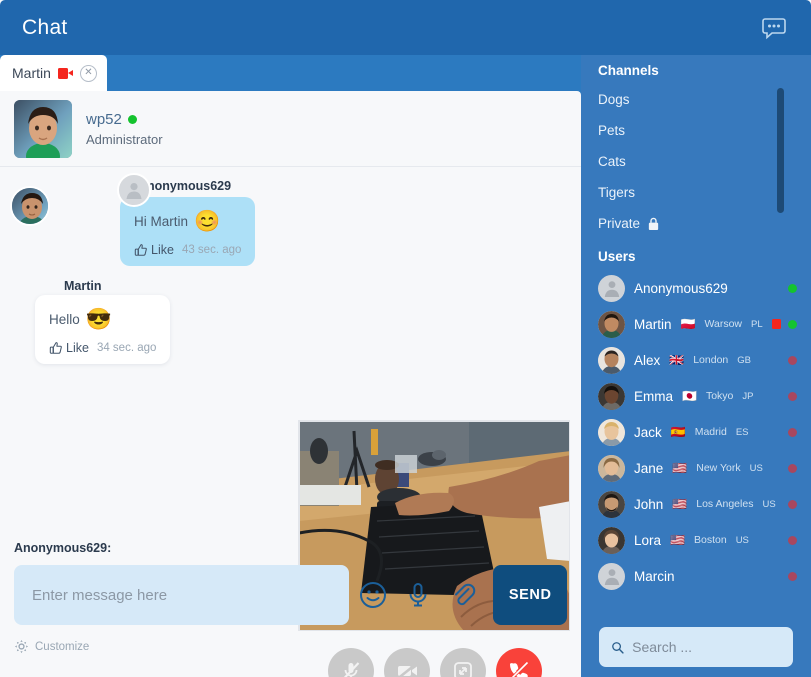 Image resolution: width=811 pixels, height=677 pixels. I want to click on message-text: Hello, so click(64, 319).